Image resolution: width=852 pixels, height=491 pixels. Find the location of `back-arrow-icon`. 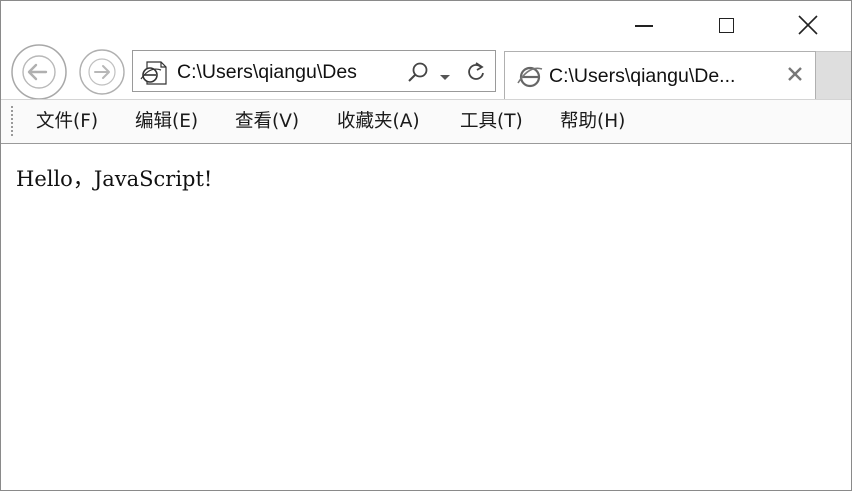

back-arrow-icon is located at coordinates (39, 72).